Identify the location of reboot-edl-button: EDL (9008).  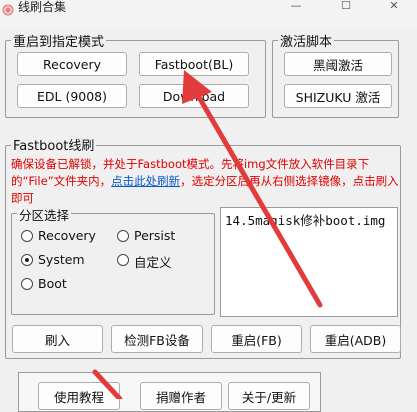
(72, 96).